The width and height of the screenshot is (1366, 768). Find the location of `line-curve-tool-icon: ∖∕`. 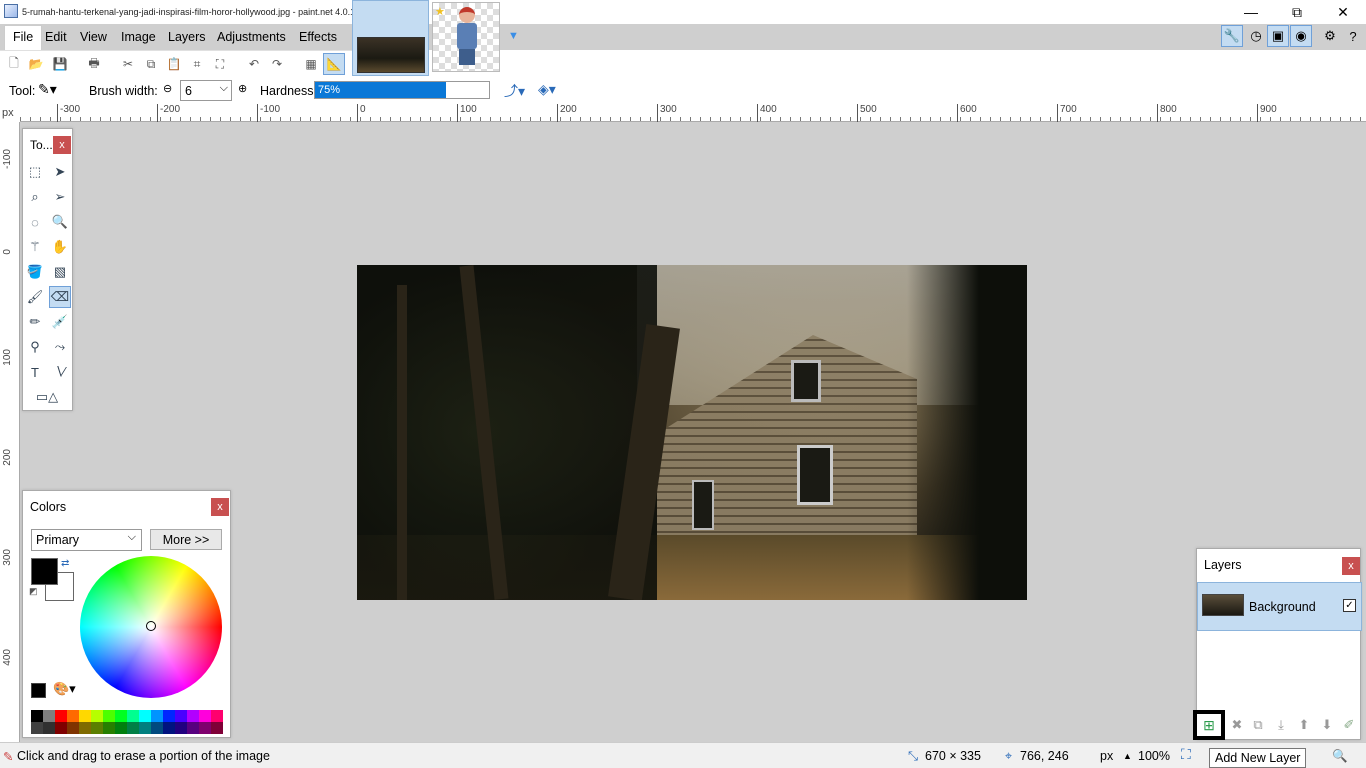

line-curve-tool-icon: ∖∕ is located at coordinates (60, 372).